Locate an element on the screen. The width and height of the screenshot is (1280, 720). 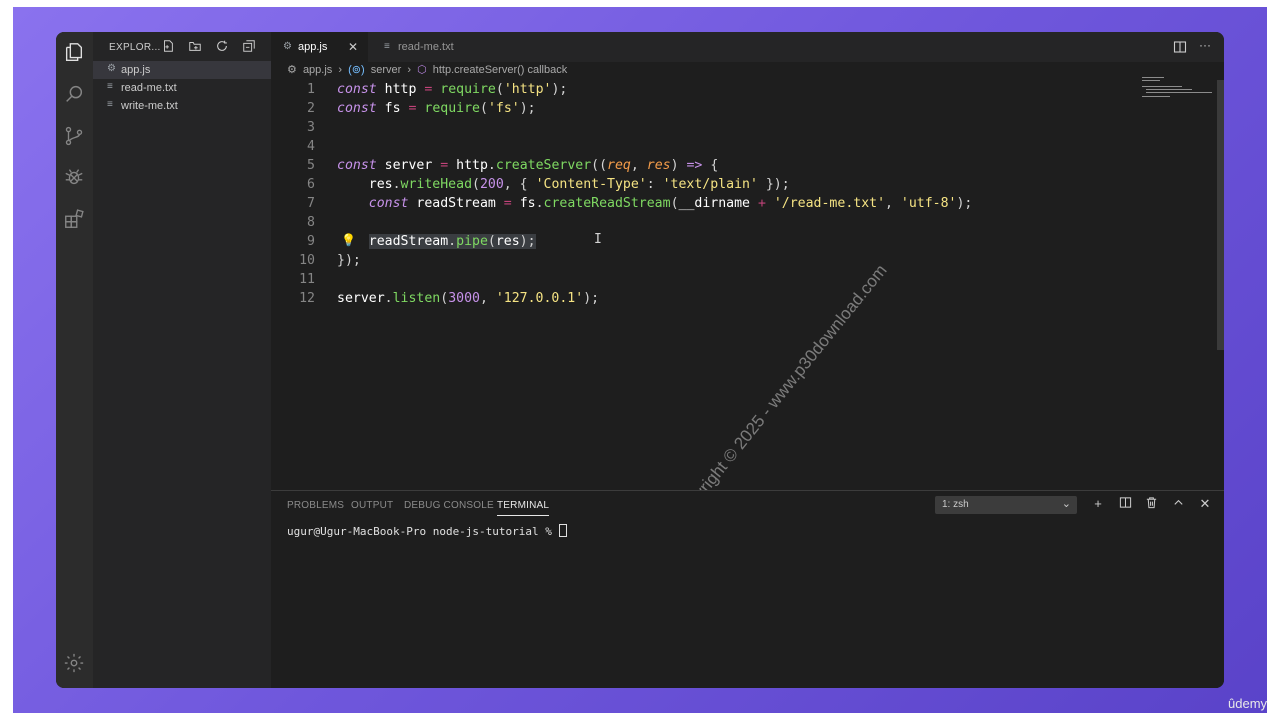
split-editor-icon is located at coordinates (1180, 47).